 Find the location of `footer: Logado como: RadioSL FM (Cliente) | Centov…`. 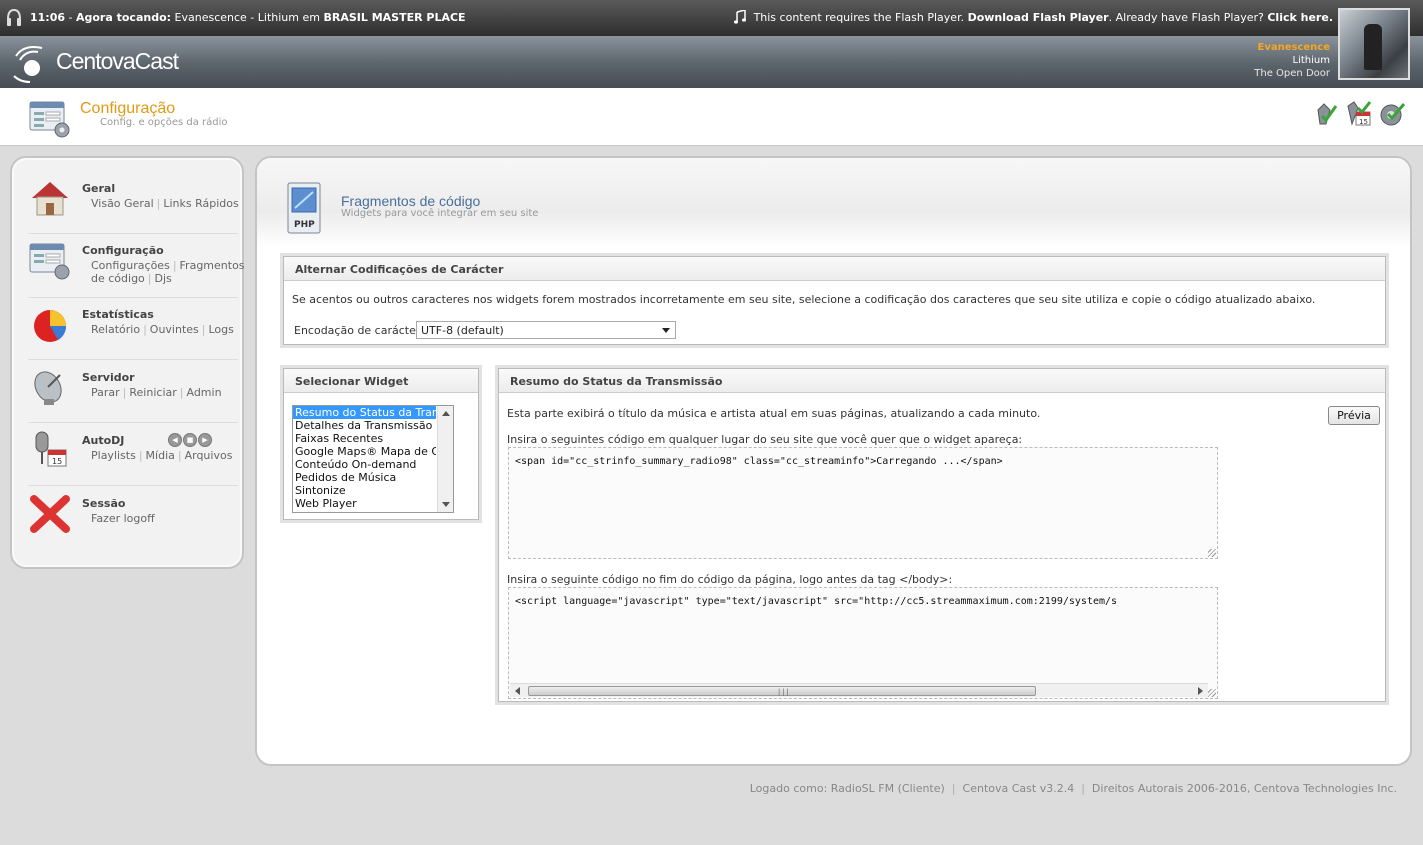

footer: Logado como: RadioSL FM (Cliente) | Centov… is located at coordinates (1073, 788).